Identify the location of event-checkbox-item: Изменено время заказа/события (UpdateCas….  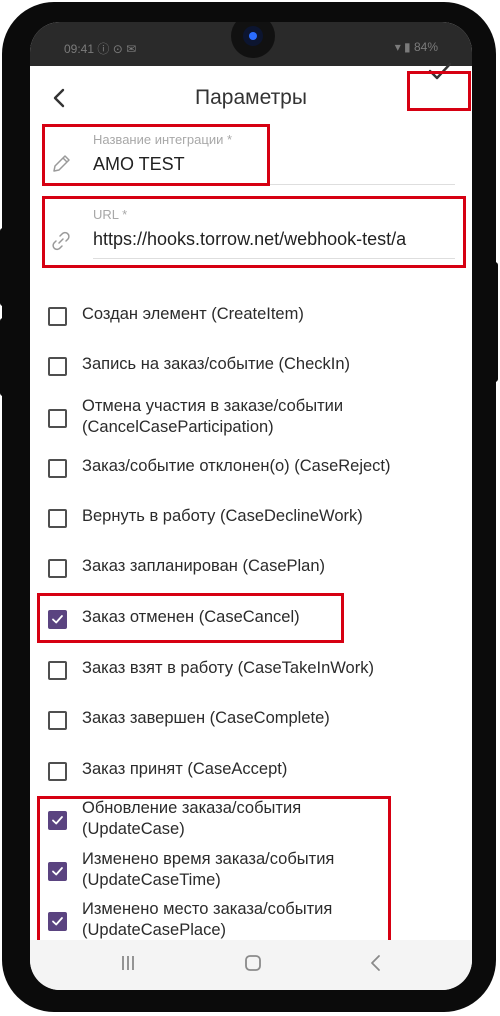
(258, 870).